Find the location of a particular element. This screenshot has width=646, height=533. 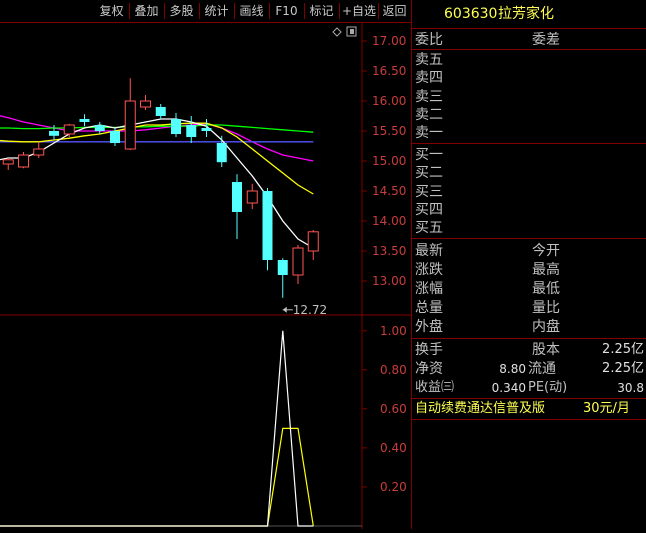

sell-3-label: 卖三 is located at coordinates (429, 97).